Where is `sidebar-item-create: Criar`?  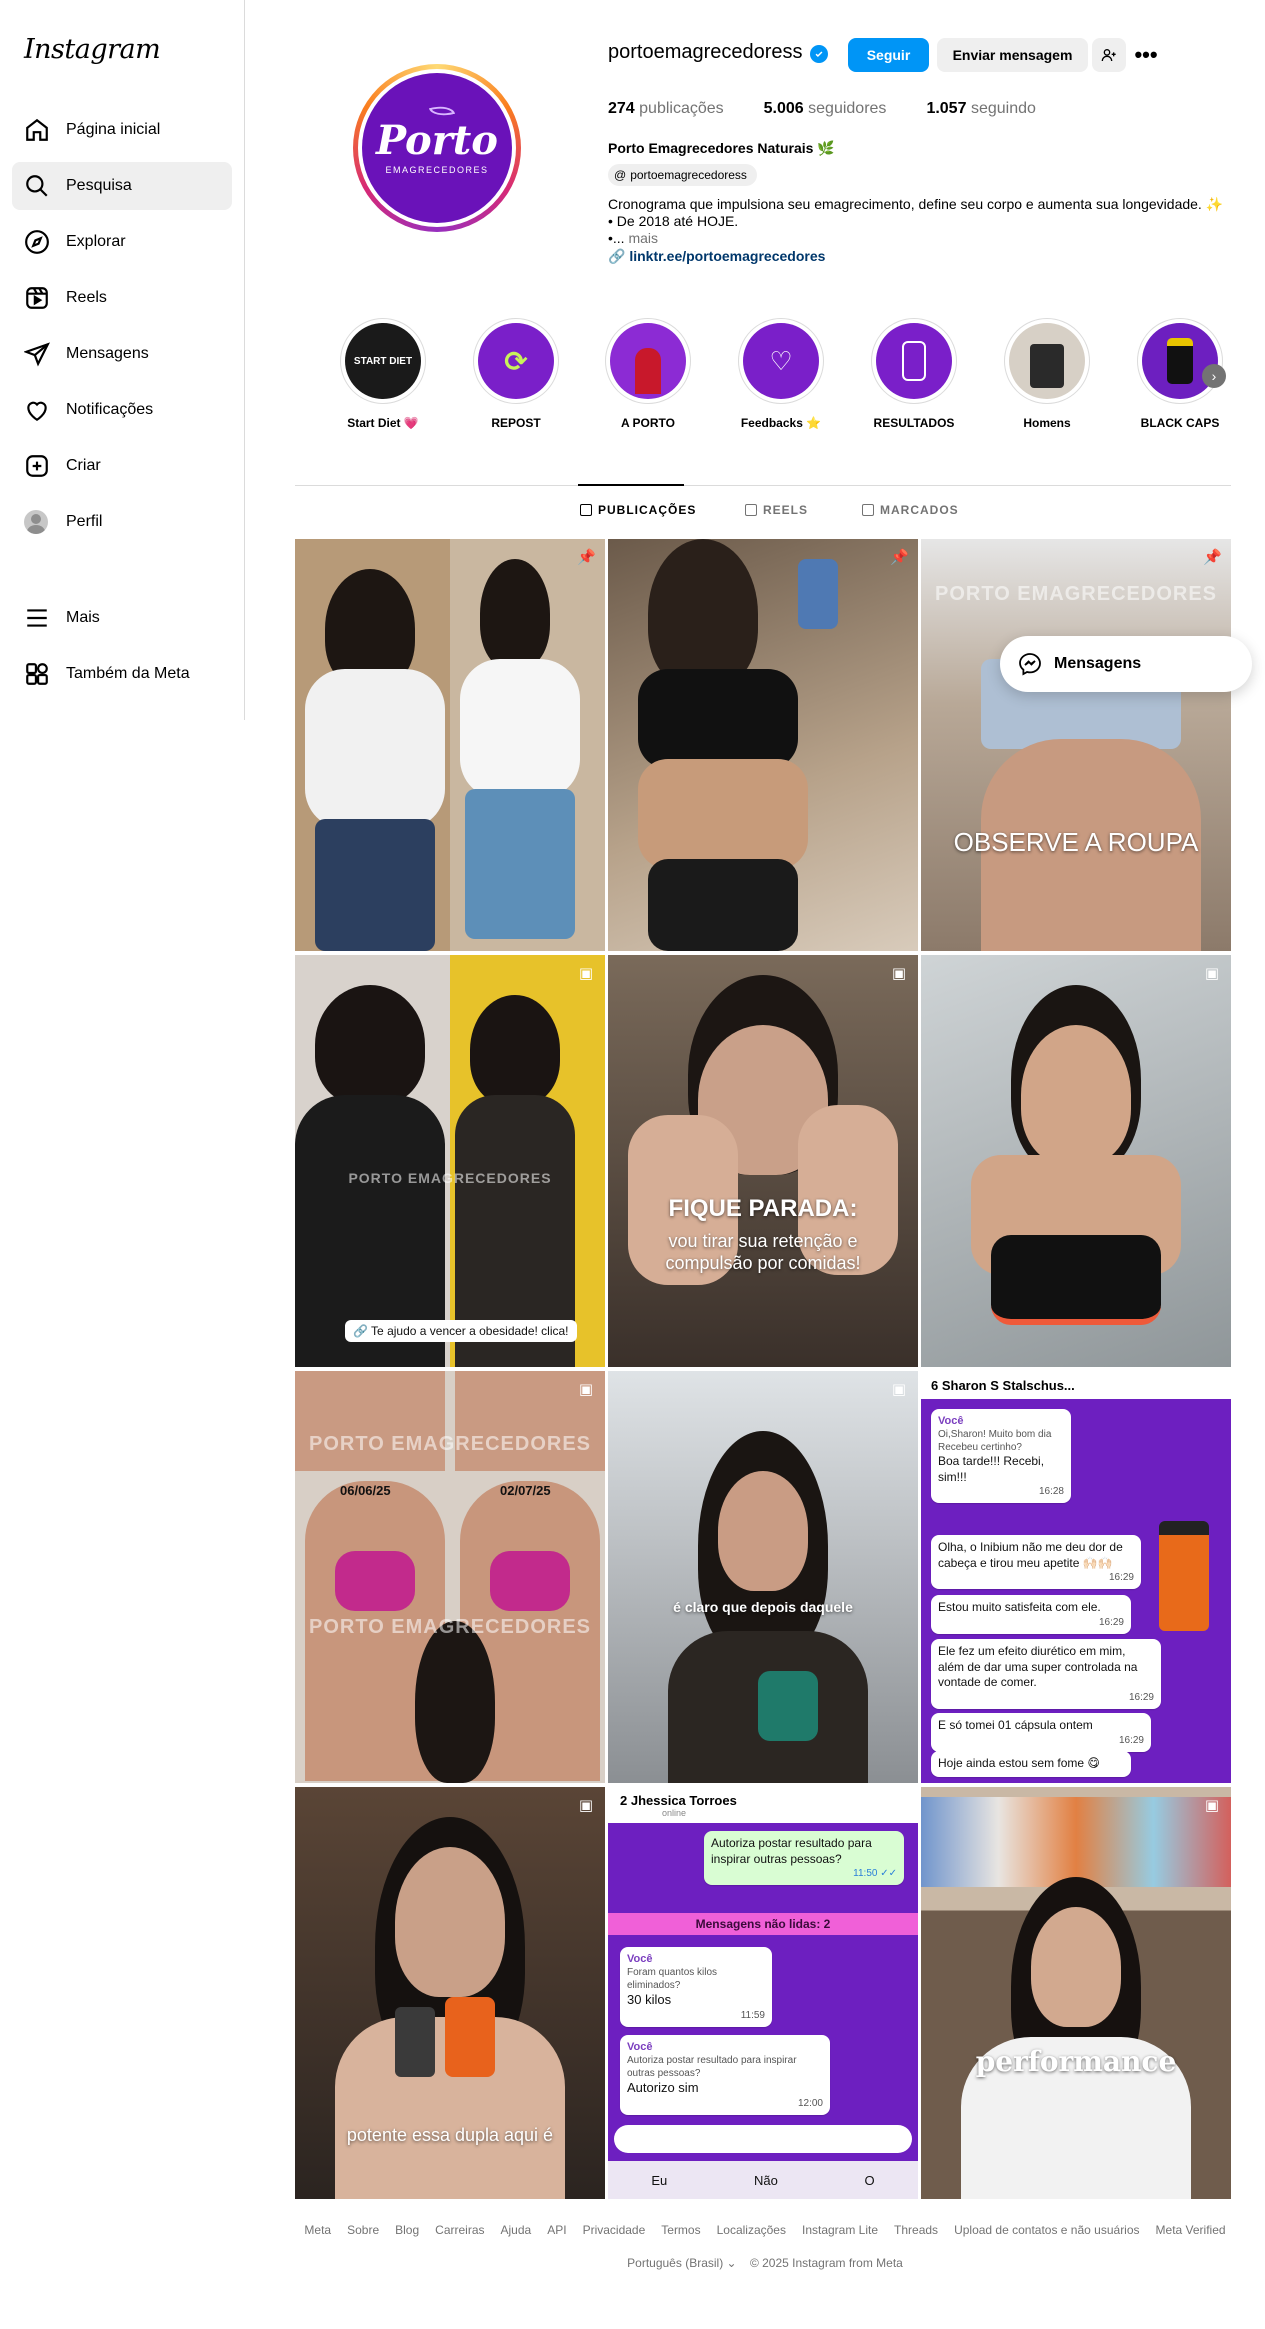 sidebar-item-create: Criar is located at coordinates (122, 466).